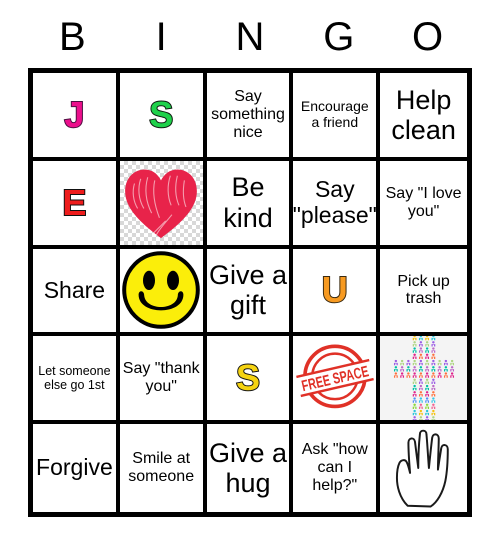 This screenshot has height=544, width=502. I want to click on cell-label: Be kind, so click(248, 202).